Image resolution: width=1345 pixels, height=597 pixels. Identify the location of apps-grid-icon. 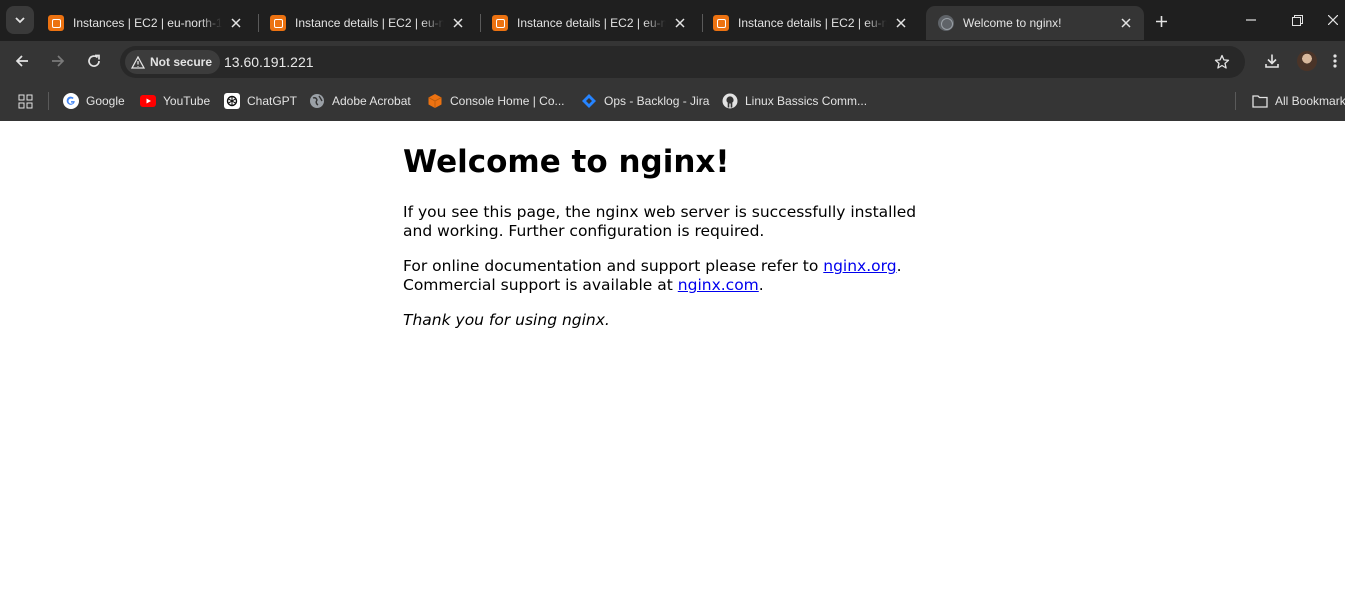
(25, 101).